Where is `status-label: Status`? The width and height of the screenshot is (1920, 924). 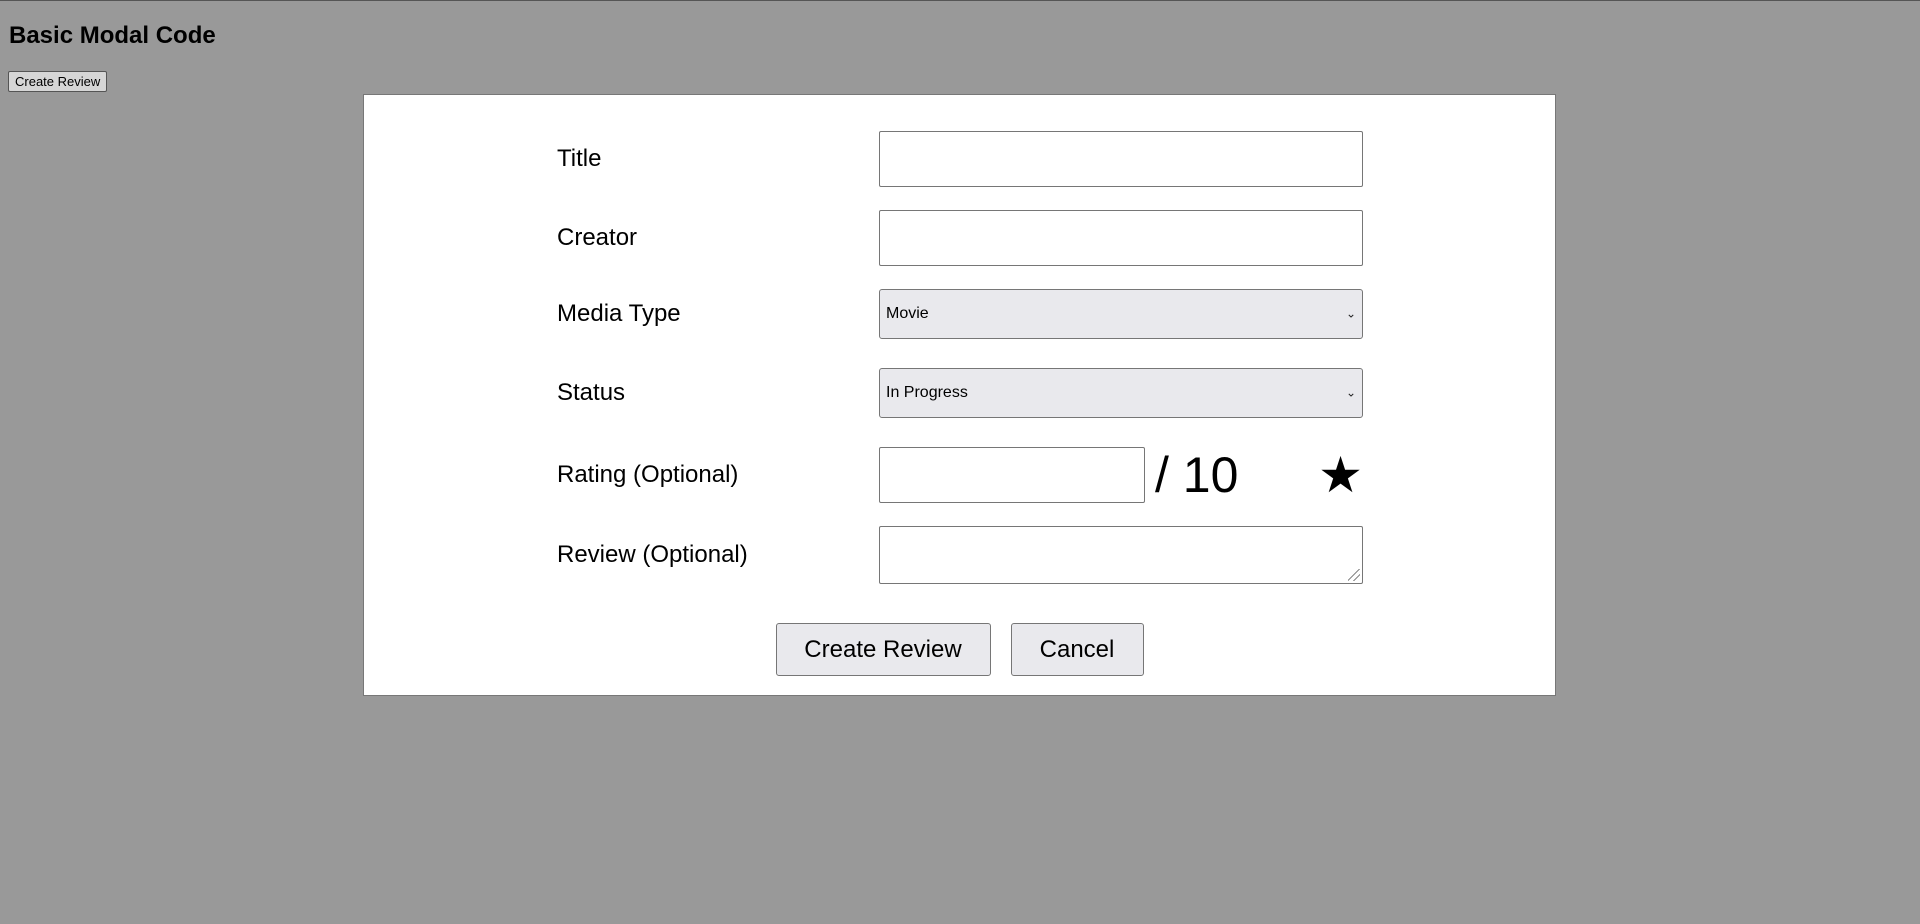
status-label: Status is located at coordinates (591, 392).